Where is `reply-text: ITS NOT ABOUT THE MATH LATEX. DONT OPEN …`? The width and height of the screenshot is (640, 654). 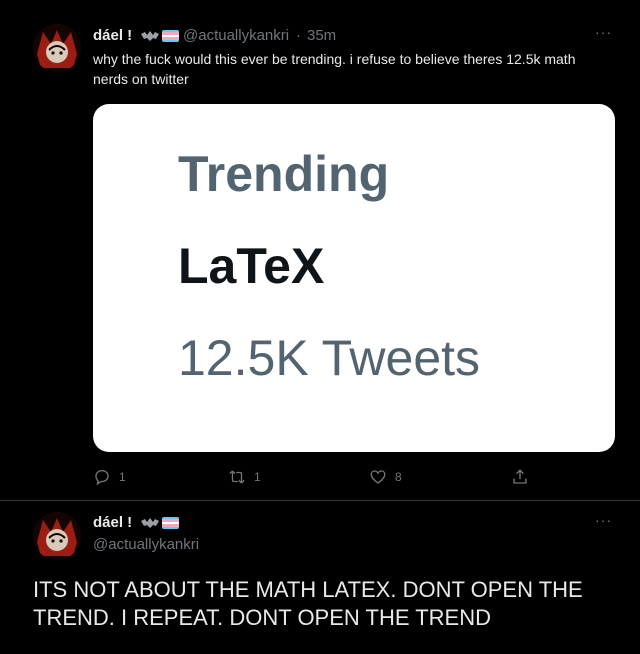 reply-text: ITS NOT ABOUT THE MATH LATEX. DONT OPEN … is located at coordinates (308, 603).